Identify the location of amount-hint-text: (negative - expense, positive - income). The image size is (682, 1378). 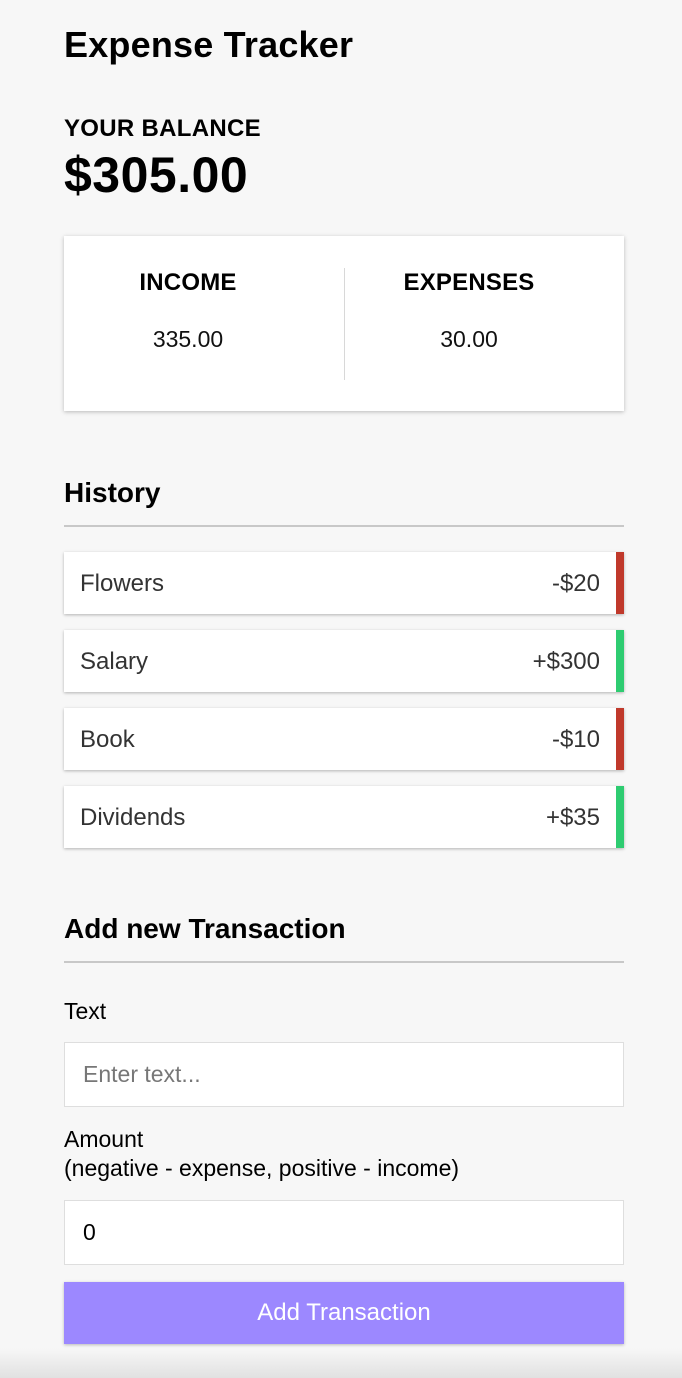
(262, 1168).